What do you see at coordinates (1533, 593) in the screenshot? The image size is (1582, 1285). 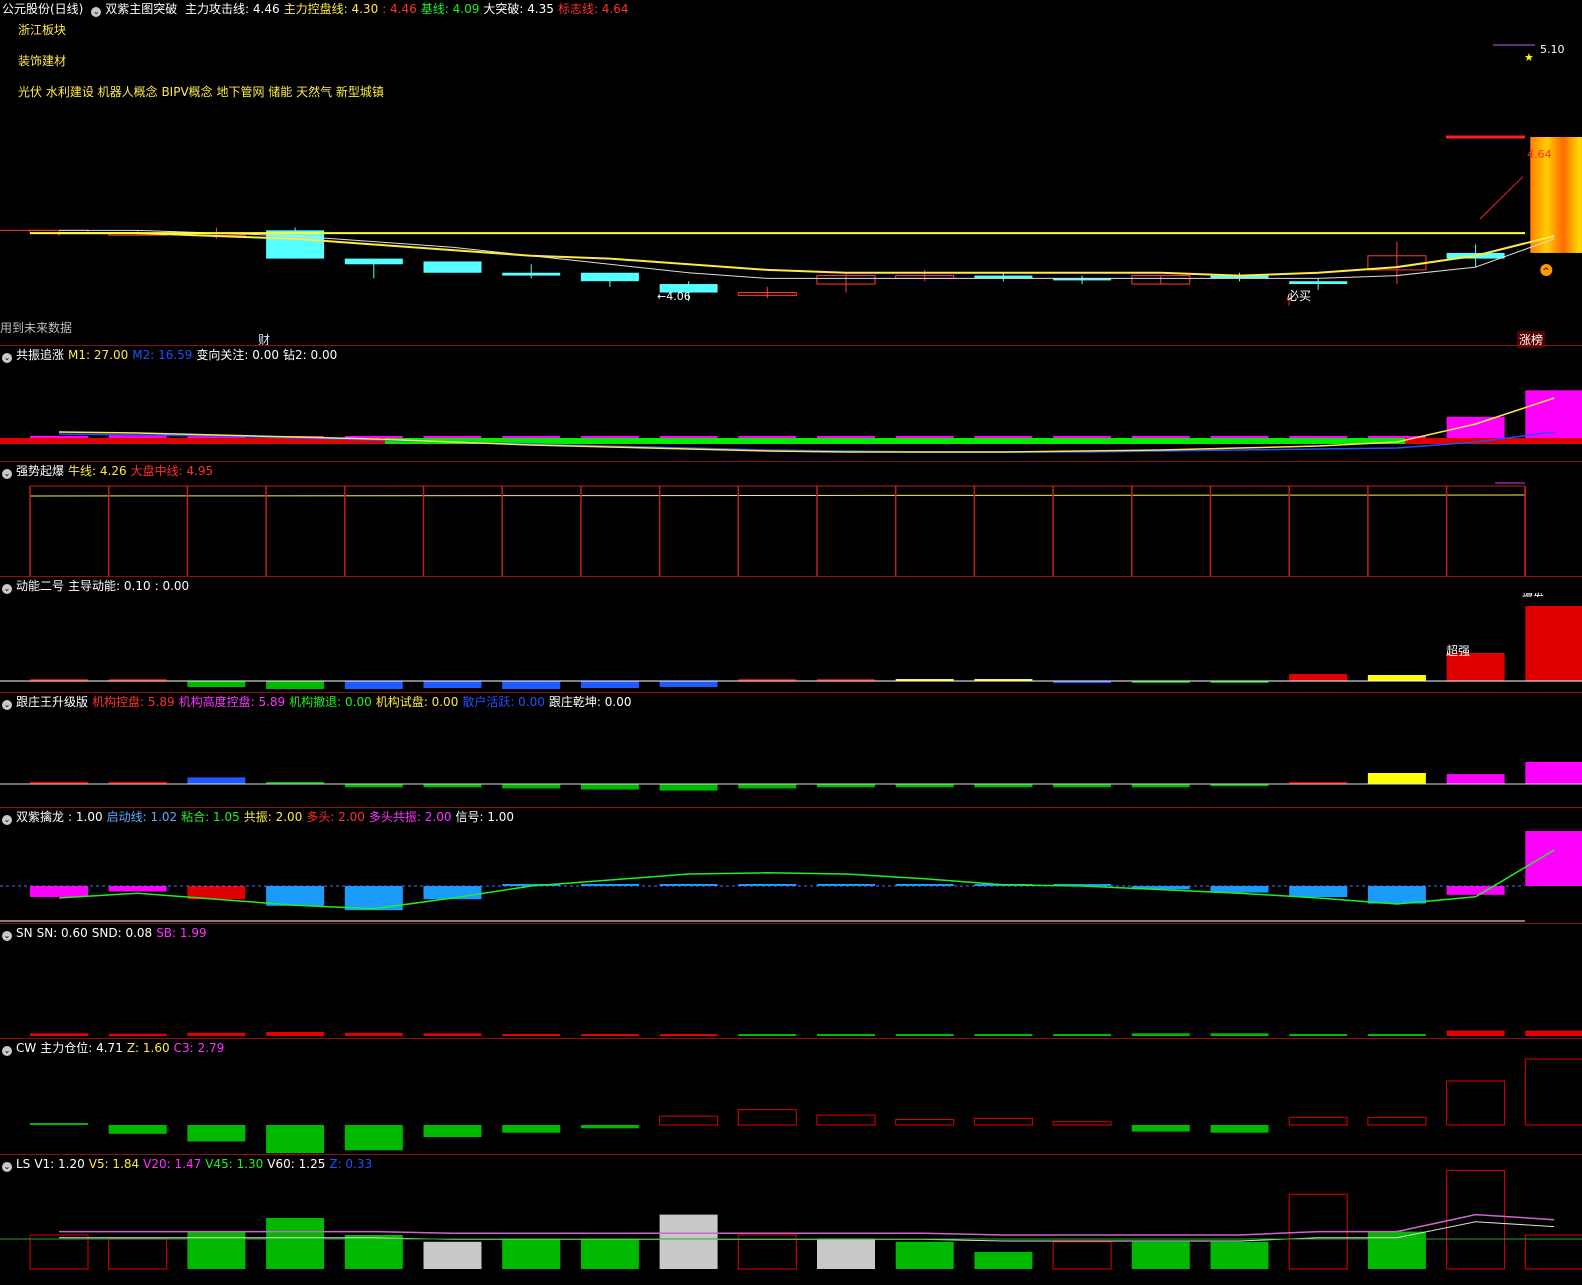 I see `burst-label: 爆发` at bounding box center [1533, 593].